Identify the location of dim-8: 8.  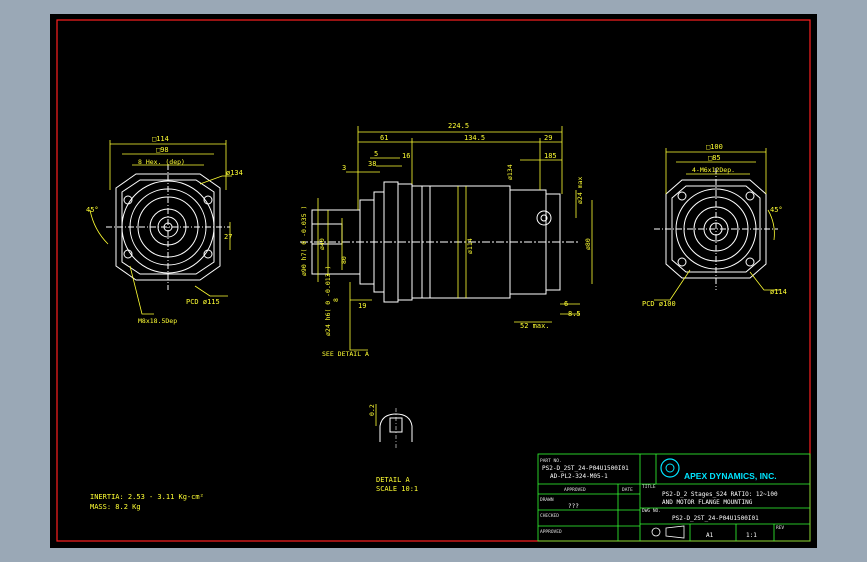
(336, 300).